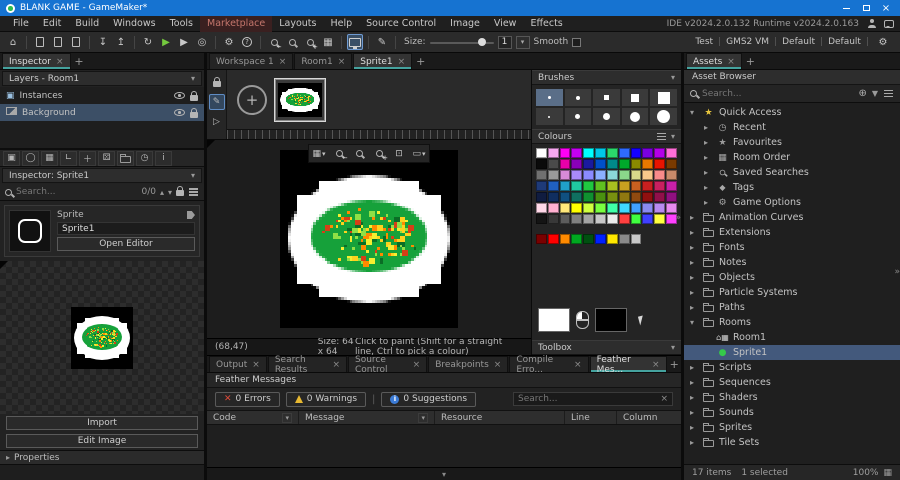  What do you see at coordinates (504, 42) in the screenshot?
I see `brush-size-value: 1` at bounding box center [504, 42].